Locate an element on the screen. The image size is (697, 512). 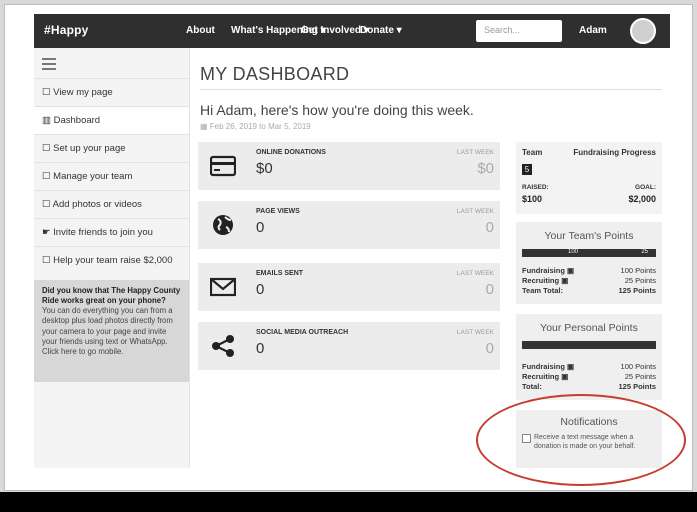
divider is located at coordinates (431, 89).